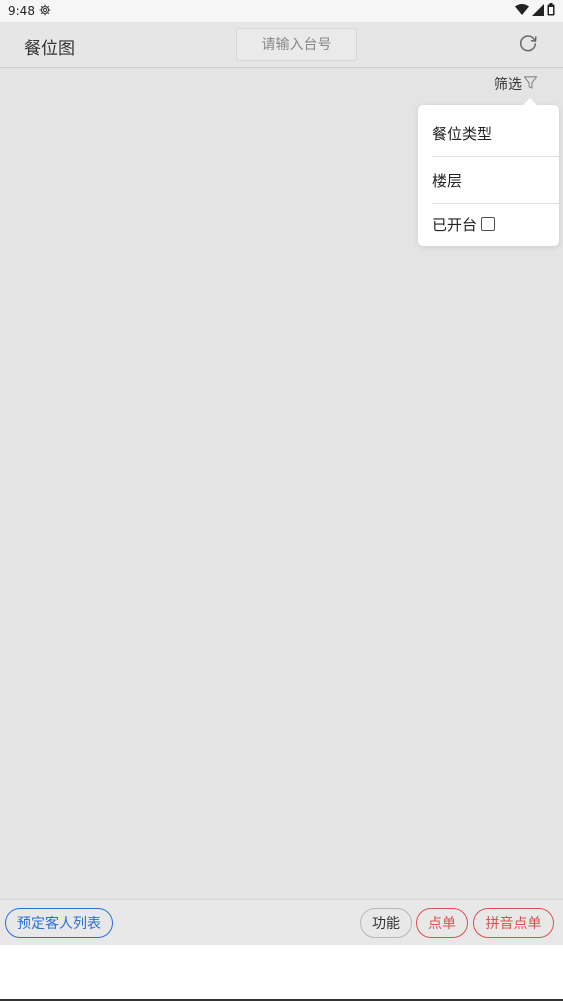 This screenshot has width=563, height=1001. What do you see at coordinates (495, 180) in the screenshot?
I see `filter-menu-item-floor: 楼层` at bounding box center [495, 180].